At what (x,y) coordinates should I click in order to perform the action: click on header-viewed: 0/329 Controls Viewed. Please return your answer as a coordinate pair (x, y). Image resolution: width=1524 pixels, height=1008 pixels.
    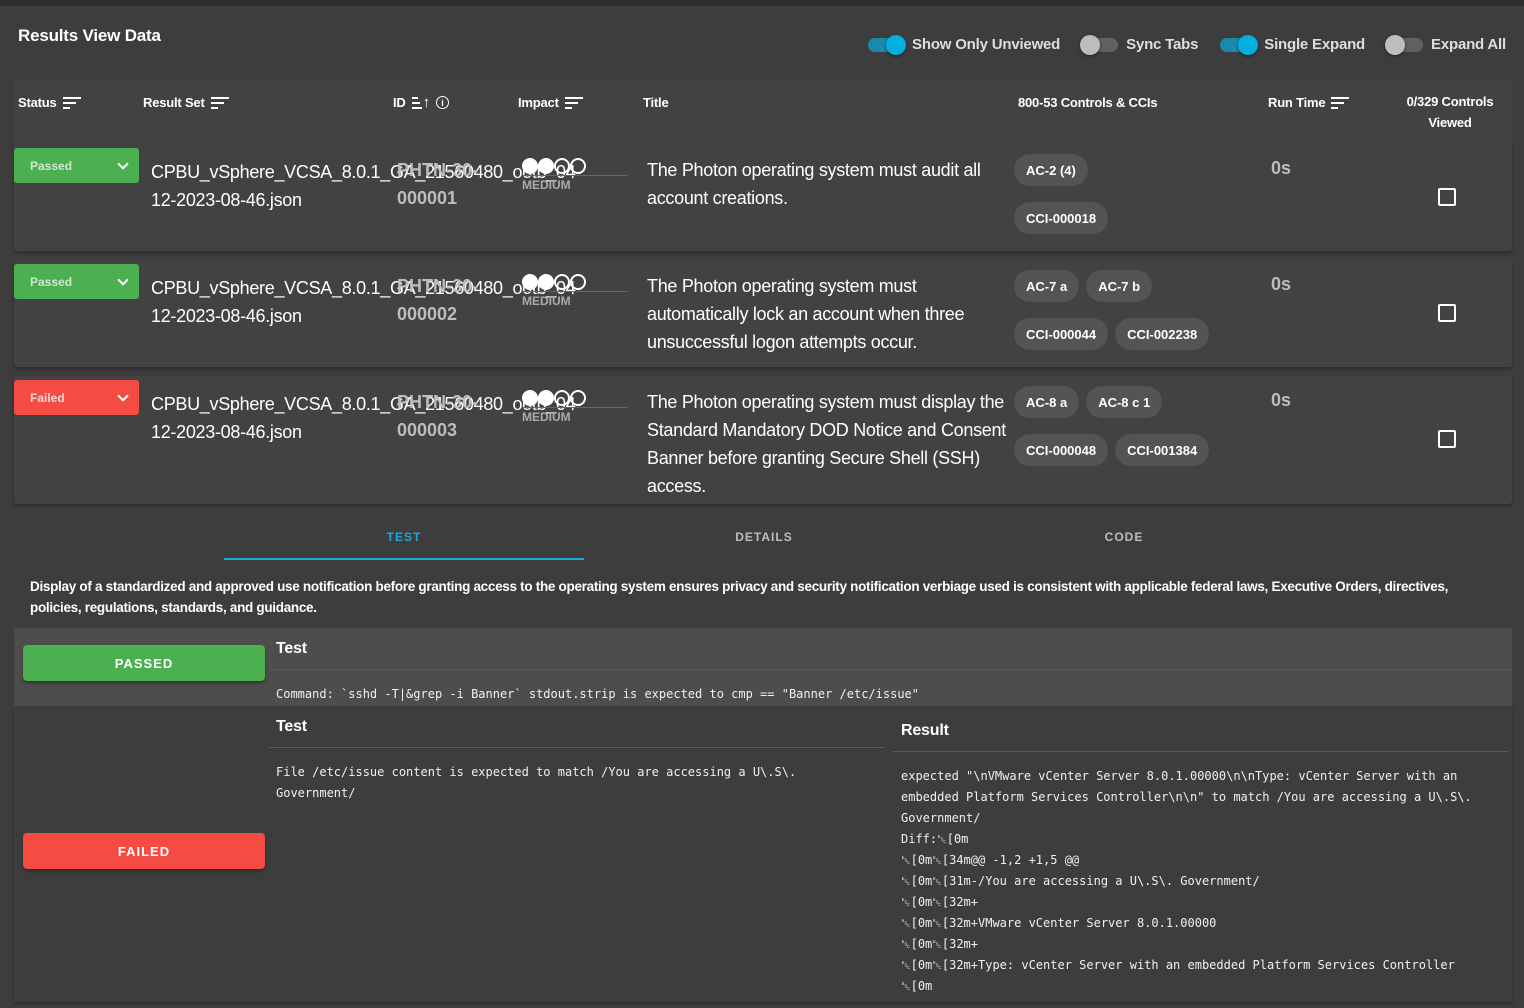
    Looking at the image, I should click on (1450, 112).